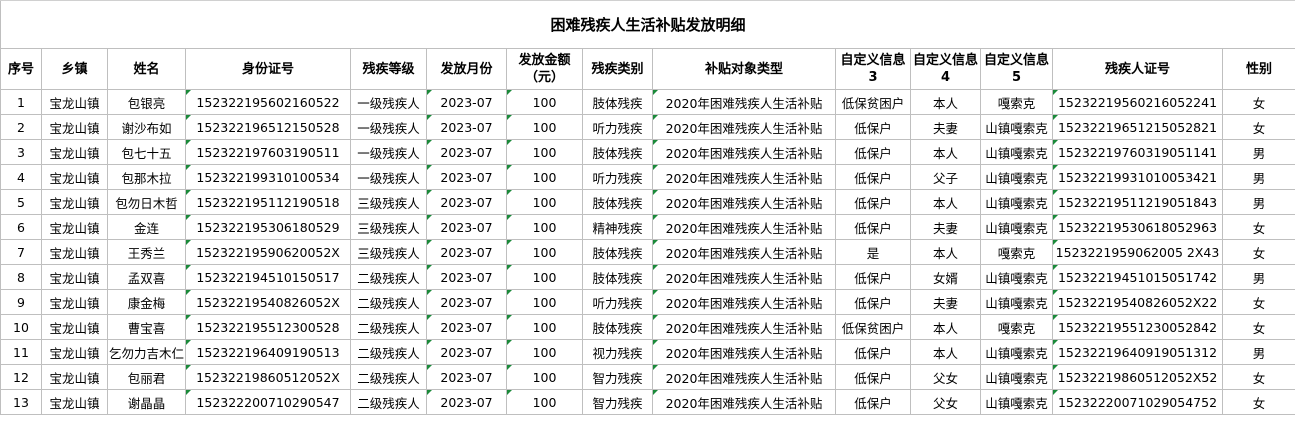  I want to click on cell-index: 1, so click(21, 102).